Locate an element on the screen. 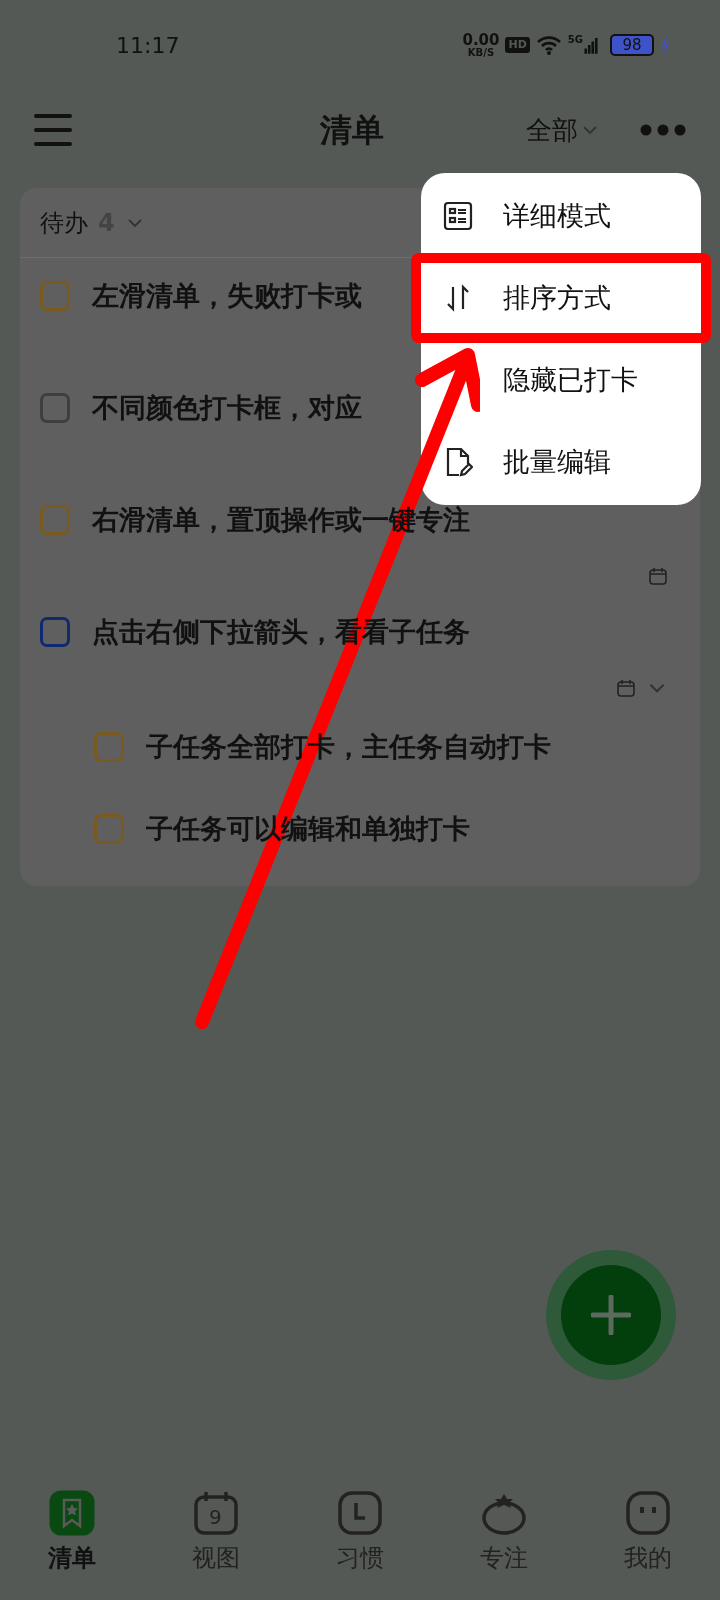  signal-icon is located at coordinates (591, 45).